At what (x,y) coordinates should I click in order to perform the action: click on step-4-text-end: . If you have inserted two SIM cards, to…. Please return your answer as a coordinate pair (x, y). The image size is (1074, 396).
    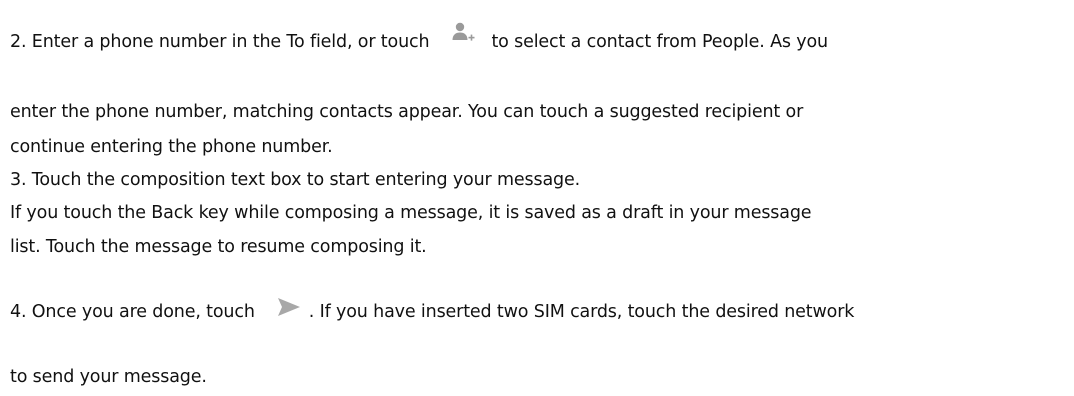
    Looking at the image, I should click on (581, 312).